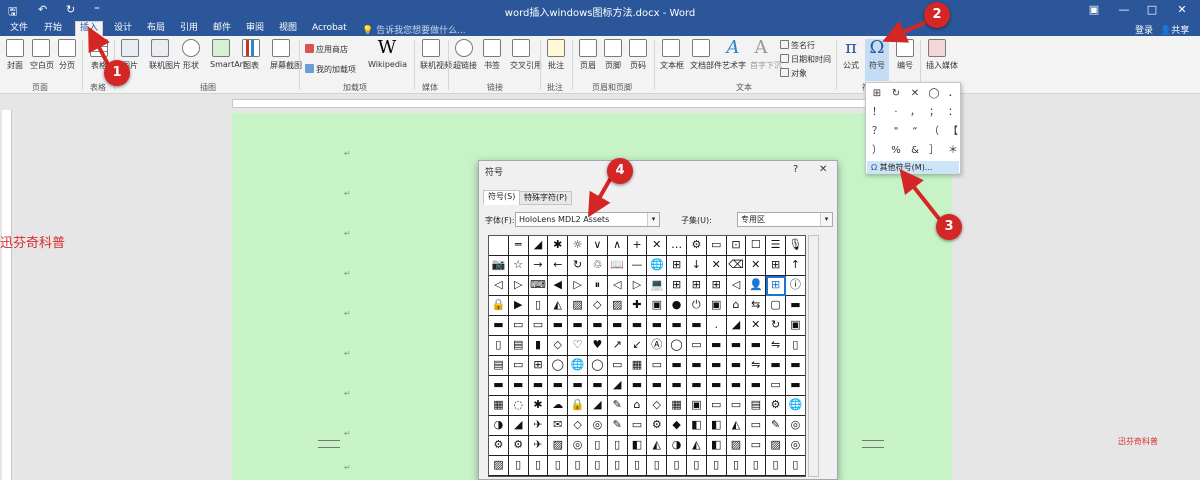 The height and width of the screenshot is (480, 1200). What do you see at coordinates (823, 169) in the screenshot?
I see `dialog-close-button: ✕` at bounding box center [823, 169].